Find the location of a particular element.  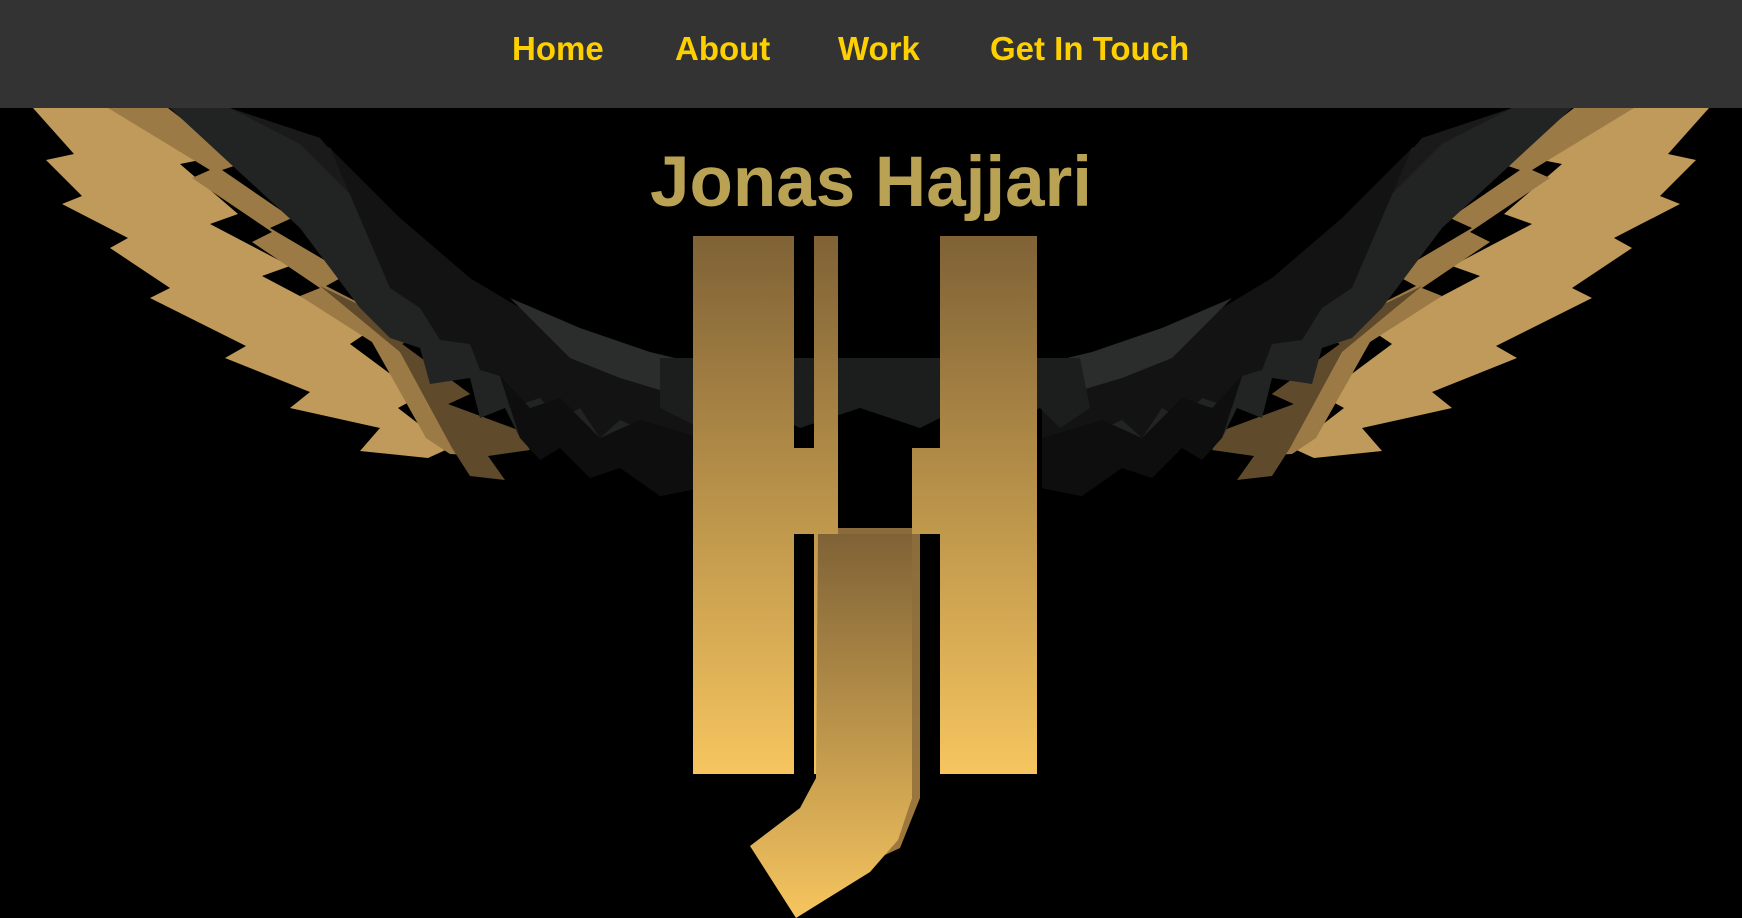

top-navigation-bar: Home About Work Get In Touch is located at coordinates (871, 54).